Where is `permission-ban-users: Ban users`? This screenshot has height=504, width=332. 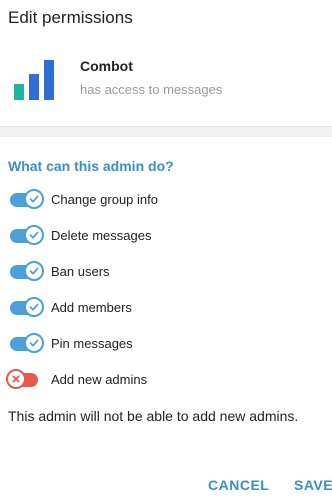 permission-ban-users: Ban users is located at coordinates (166, 273).